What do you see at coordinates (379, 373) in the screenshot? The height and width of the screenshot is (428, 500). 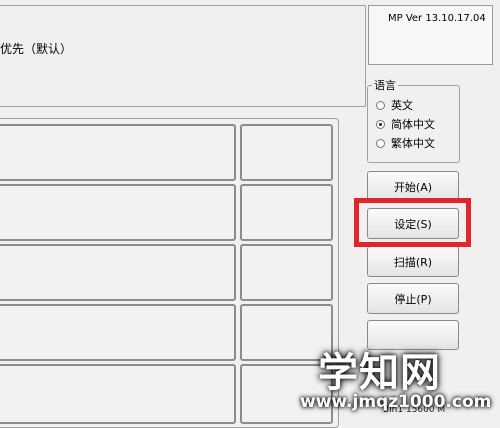 I see `watermark-title: 学知网` at bounding box center [379, 373].